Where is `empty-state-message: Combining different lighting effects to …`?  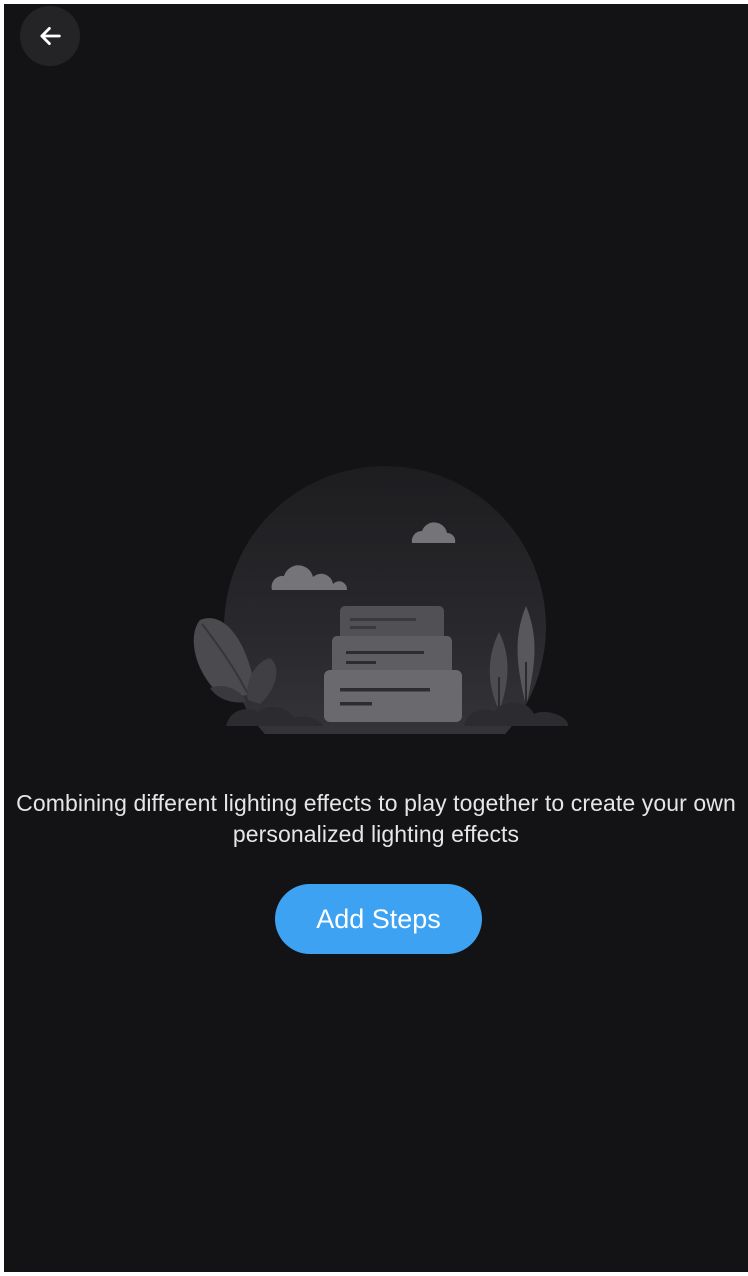 empty-state-message: Combining different lighting effects to … is located at coordinates (376, 818).